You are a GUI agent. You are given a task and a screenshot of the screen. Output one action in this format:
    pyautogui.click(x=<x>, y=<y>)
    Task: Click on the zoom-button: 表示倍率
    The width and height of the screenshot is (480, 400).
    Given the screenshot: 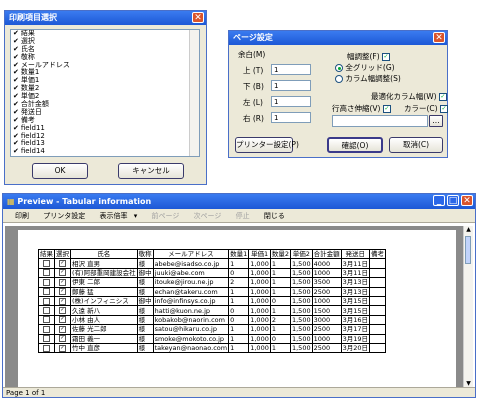 What is the action you would take?
    pyautogui.click(x=113, y=216)
    